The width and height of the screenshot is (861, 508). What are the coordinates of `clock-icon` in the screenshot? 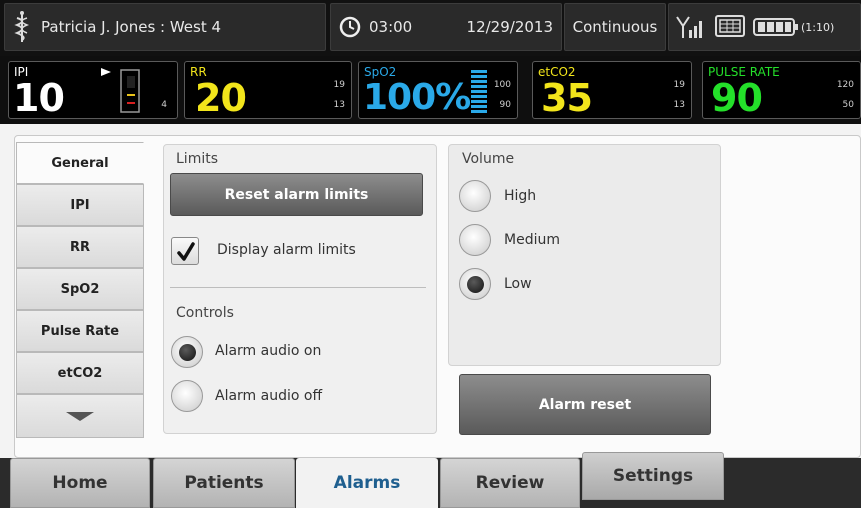 It's located at (350, 27).